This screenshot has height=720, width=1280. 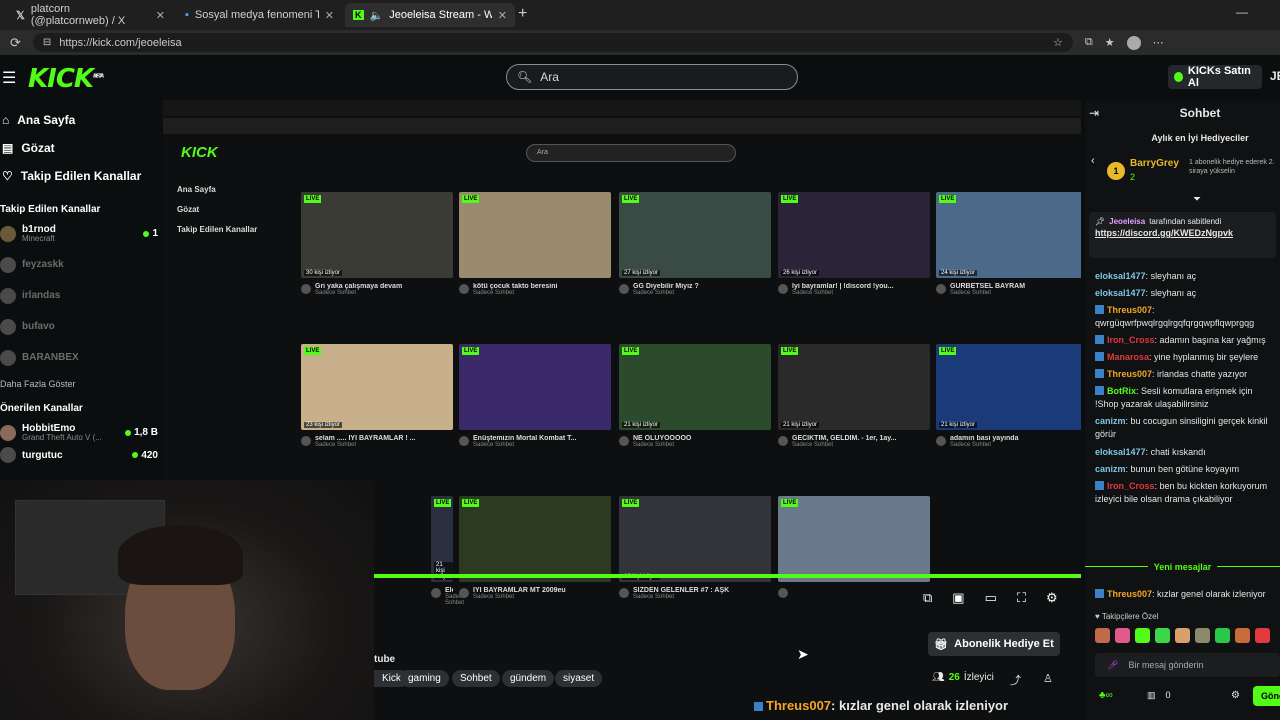 What do you see at coordinates (695, 539) in the screenshot?
I see `stream-thumbnail: LIVE16 kişi izliyor` at bounding box center [695, 539].